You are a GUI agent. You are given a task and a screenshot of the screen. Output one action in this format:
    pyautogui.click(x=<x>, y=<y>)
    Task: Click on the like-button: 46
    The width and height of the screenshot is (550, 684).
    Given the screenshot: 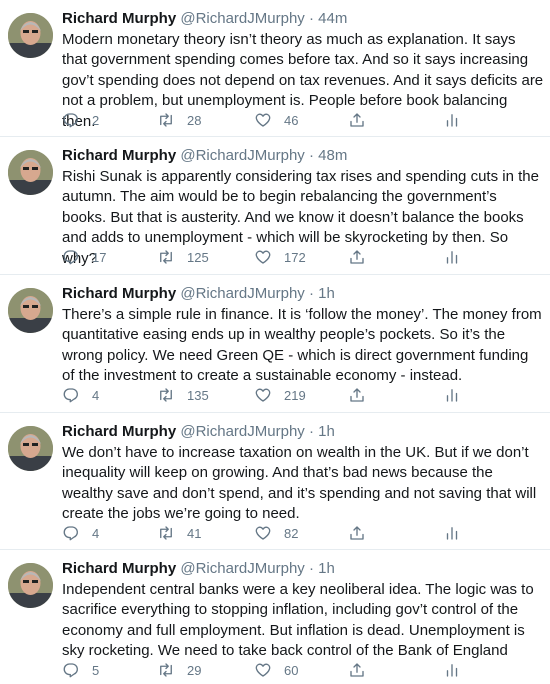 What is the action you would take?
    pyautogui.click(x=276, y=120)
    